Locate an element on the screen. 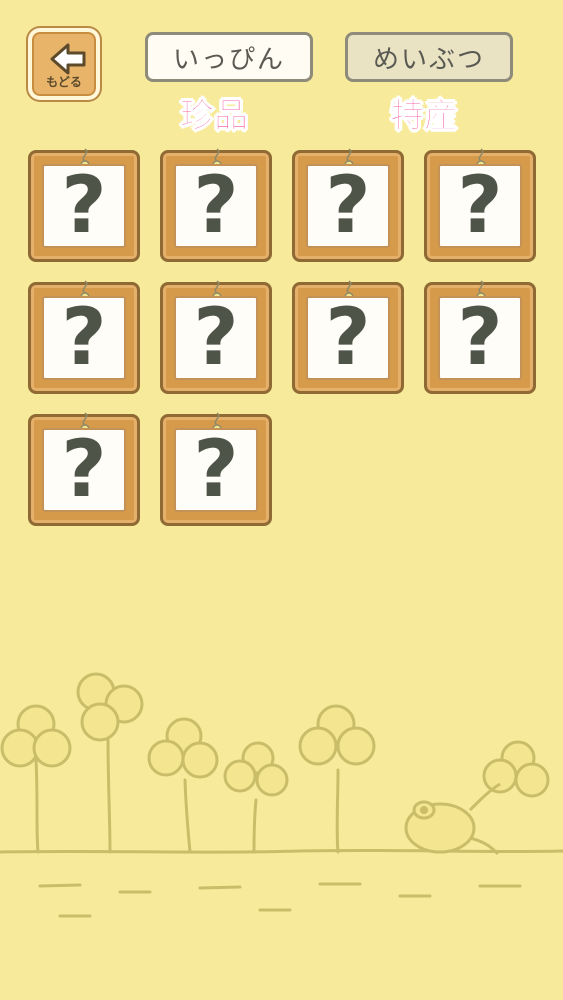 Image resolution: width=563 pixels, height=1000 pixels. tab-ippin: いっぴん is located at coordinates (229, 57).